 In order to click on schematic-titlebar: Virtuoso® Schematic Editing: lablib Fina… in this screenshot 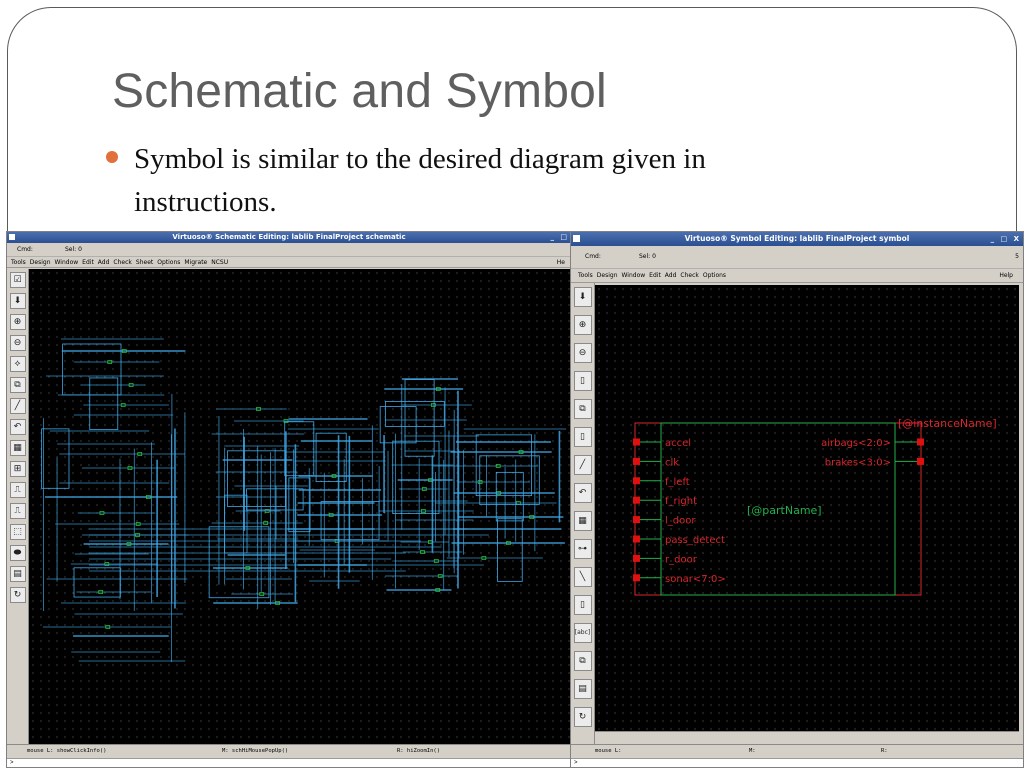, I will do `click(289, 237)`.